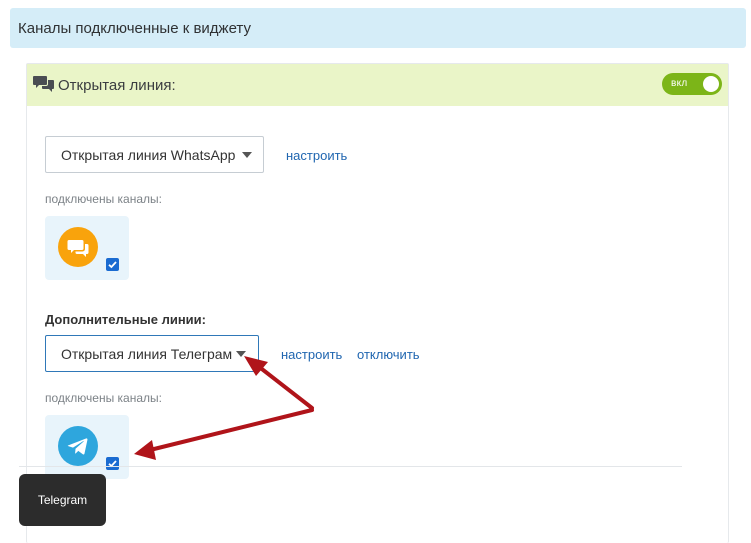 Image resolution: width=751 pixels, height=543 pixels. I want to click on chat-icon, so click(43, 84).